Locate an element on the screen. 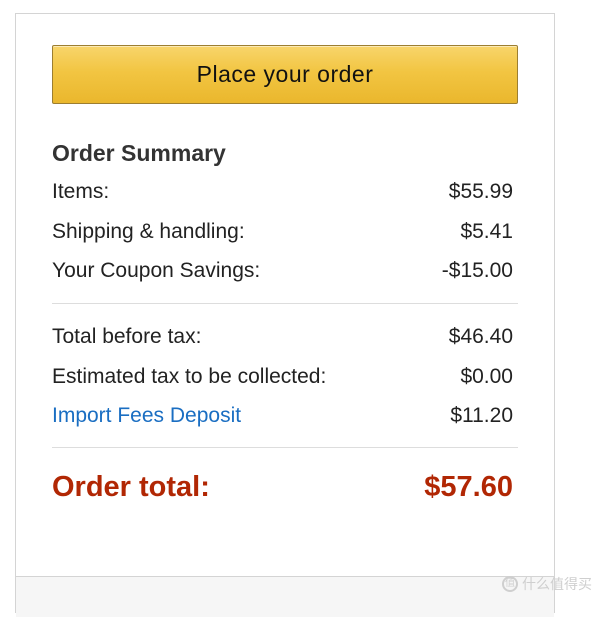 This screenshot has width=600, height=617. import-fees-deposit-link: Import Fees Deposit is located at coordinates (146, 416).